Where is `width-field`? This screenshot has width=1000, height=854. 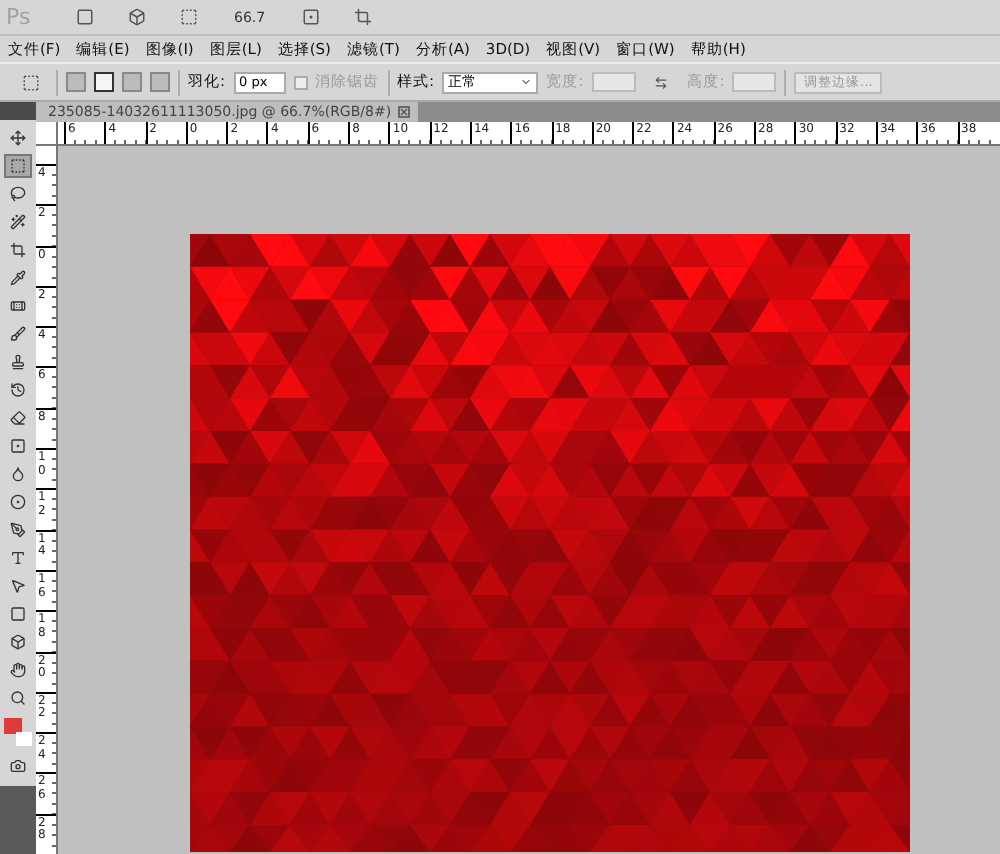 width-field is located at coordinates (613, 82).